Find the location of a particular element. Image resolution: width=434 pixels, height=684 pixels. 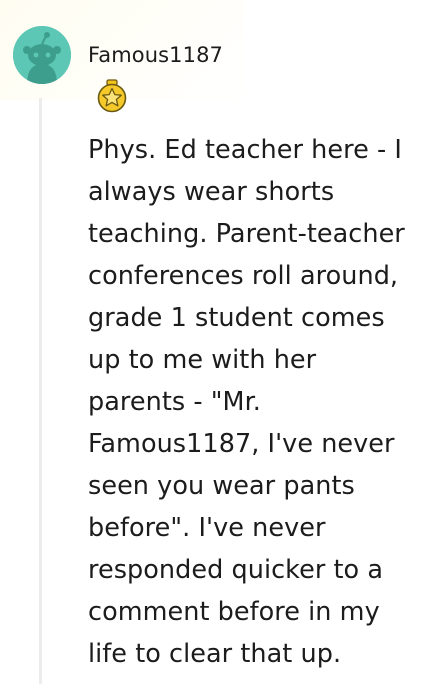

star-award-icon is located at coordinates (112, 96).